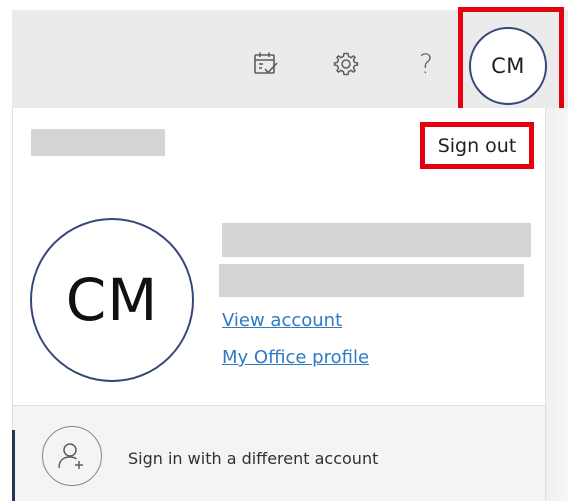 This screenshot has width=568, height=501. Describe the element at coordinates (282, 320) in the screenshot. I see `view-account-link: View account` at that location.